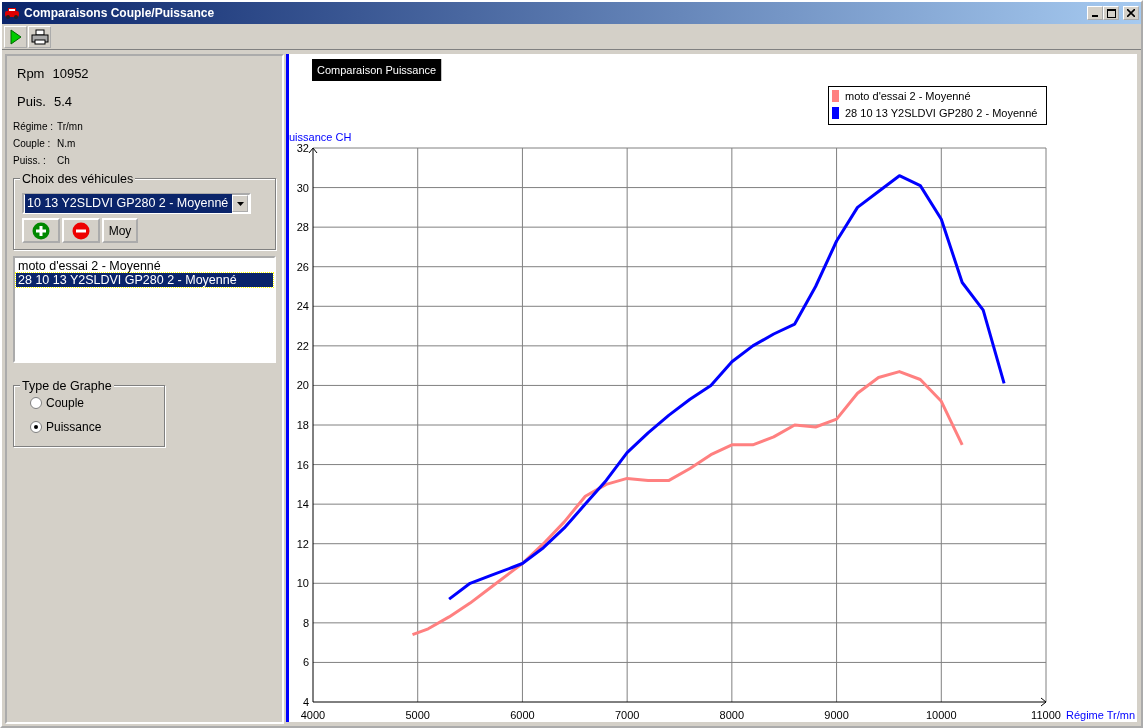 This screenshot has height=728, width=1143. I want to click on reading-value: 5.4, so click(62, 101).